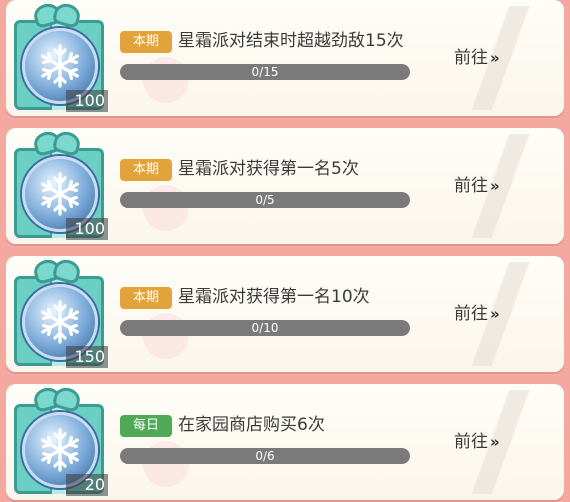 The image size is (570, 502). What do you see at coordinates (291, 41) in the screenshot?
I see `task-title: 星霜派对结束时超越劲敌15次` at bounding box center [291, 41].